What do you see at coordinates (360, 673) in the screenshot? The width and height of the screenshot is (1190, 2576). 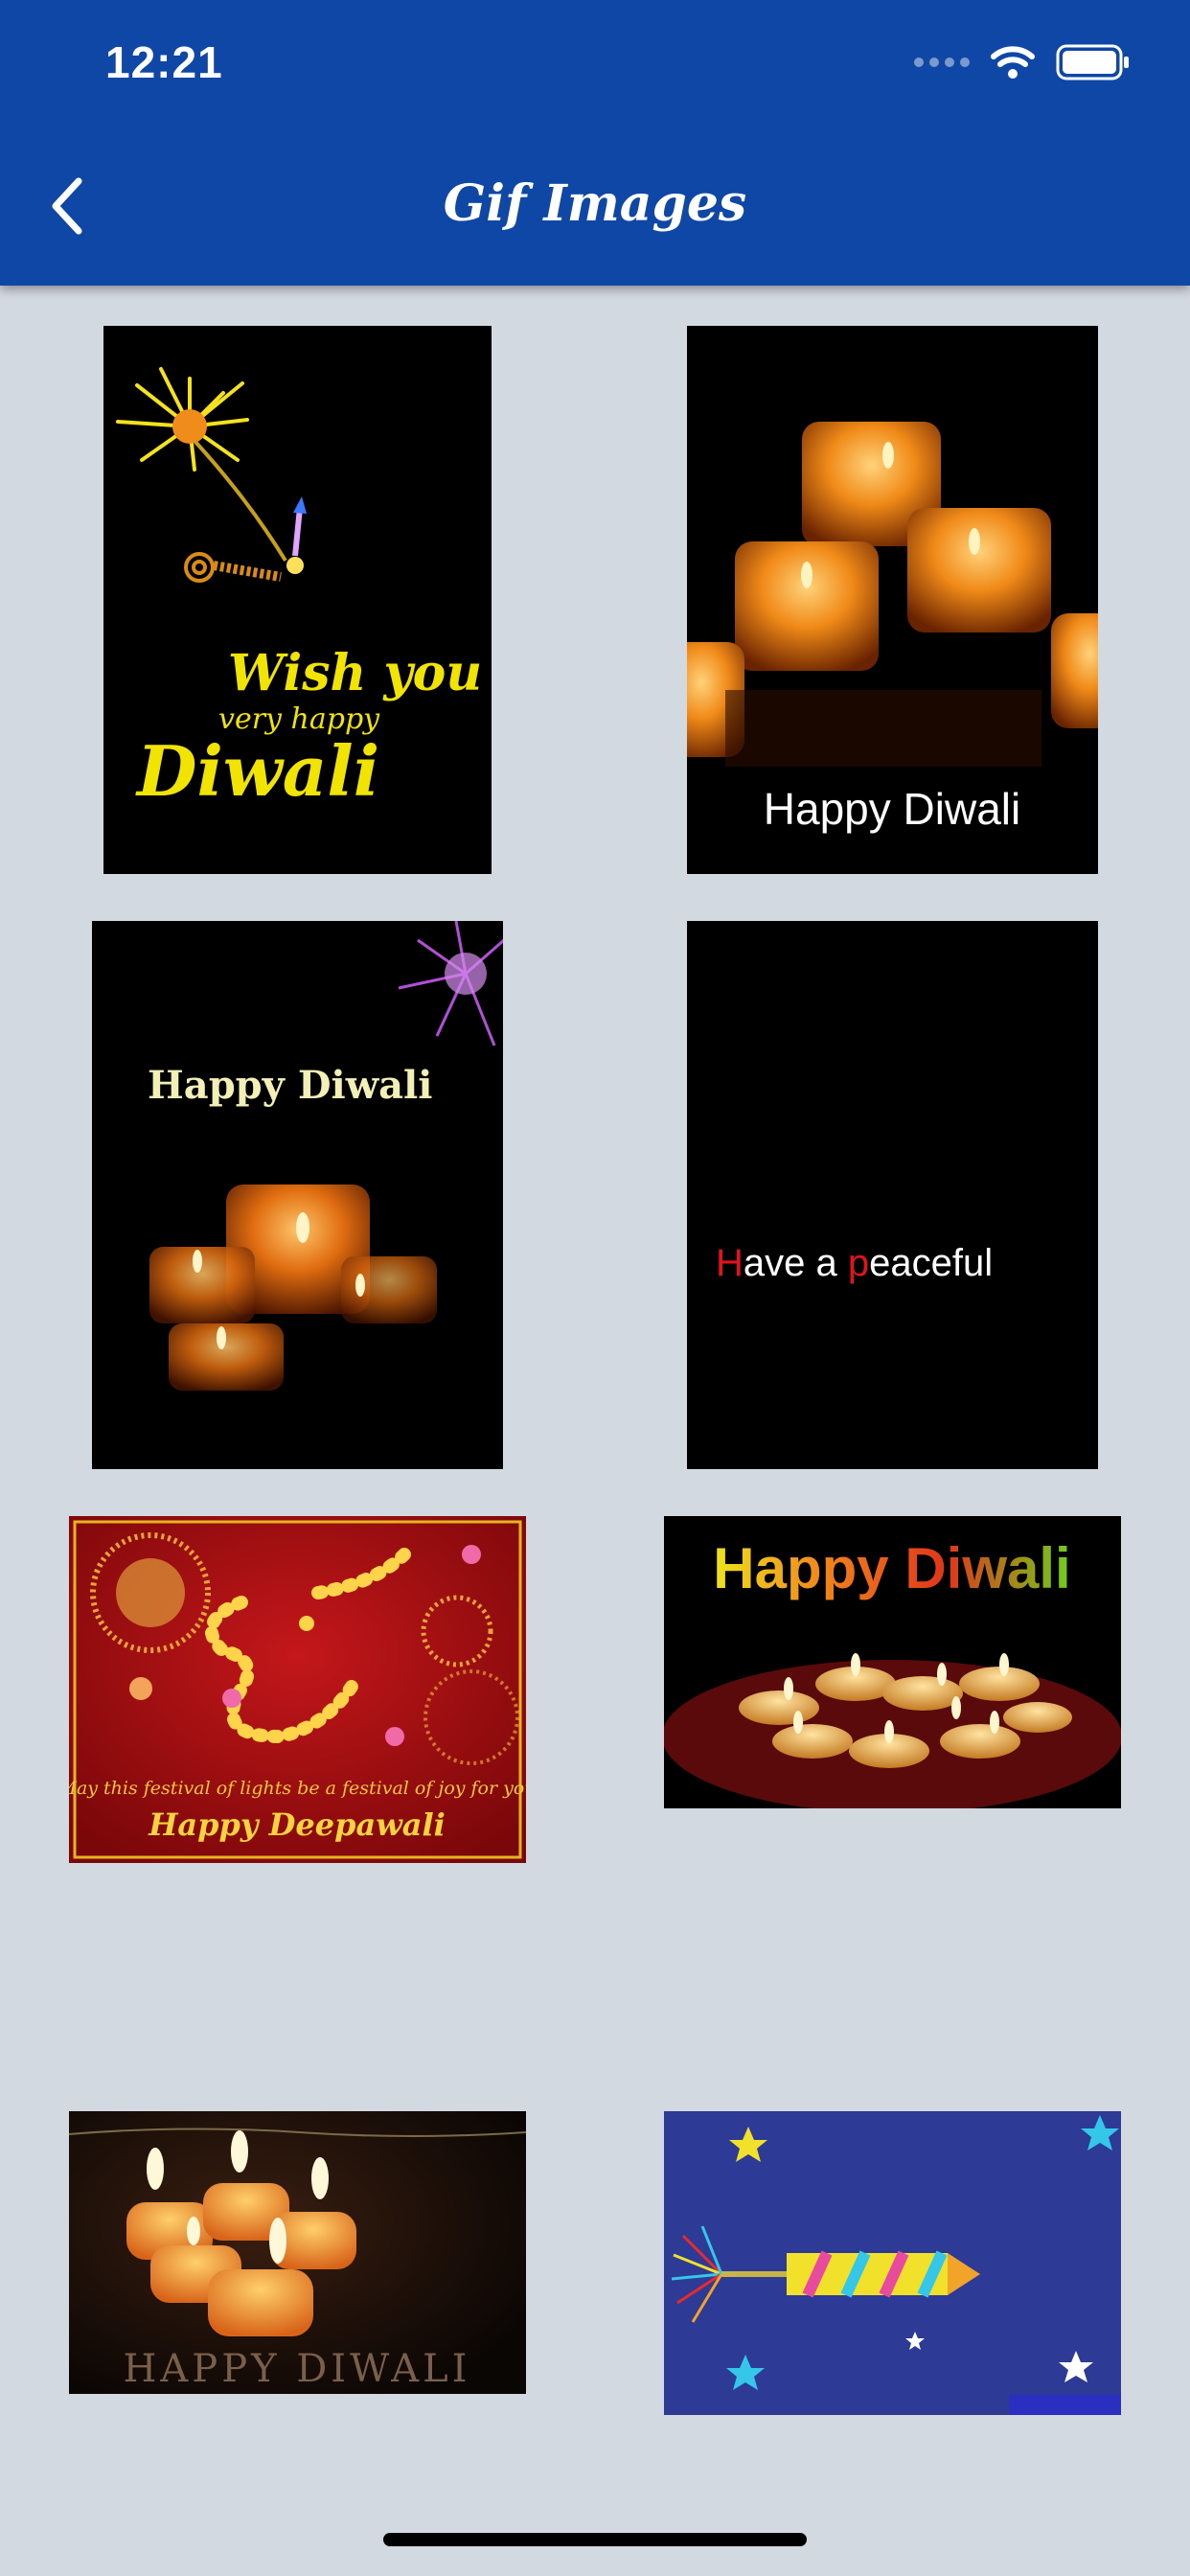 I see `gif-text-line1: Wish you a` at bounding box center [360, 673].